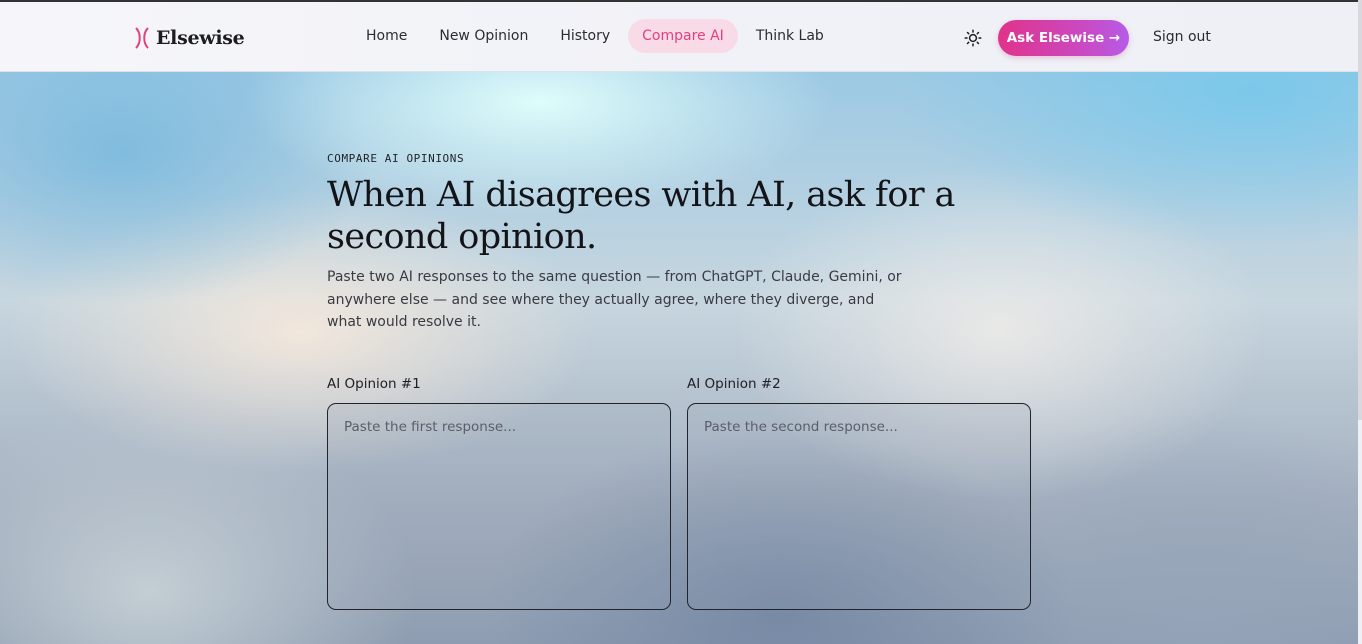 Image resolution: width=1362 pixels, height=644 pixels. Describe the element at coordinates (374, 384) in the screenshot. I see `opinion-1-label: AI Opinion #1` at that location.